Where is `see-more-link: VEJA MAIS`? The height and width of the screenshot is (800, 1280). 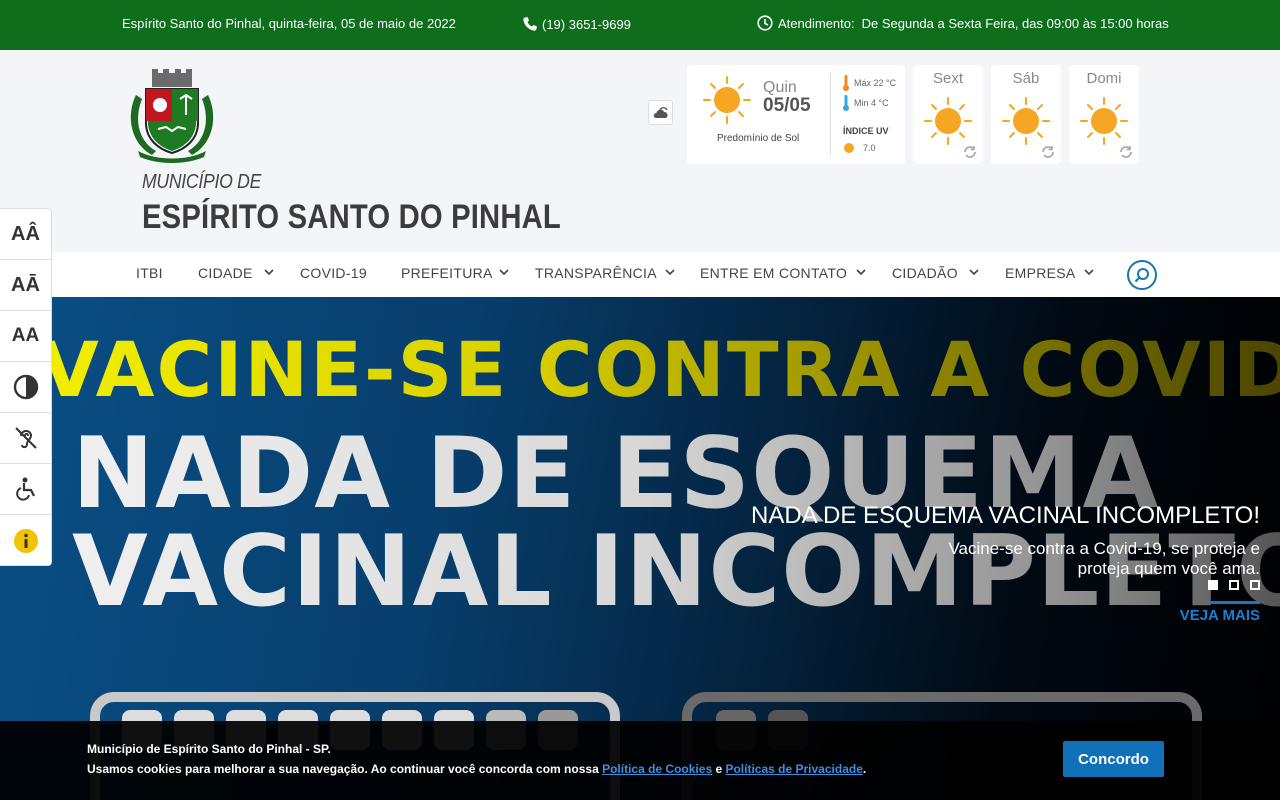 see-more-link: VEJA MAIS is located at coordinates (1220, 615).